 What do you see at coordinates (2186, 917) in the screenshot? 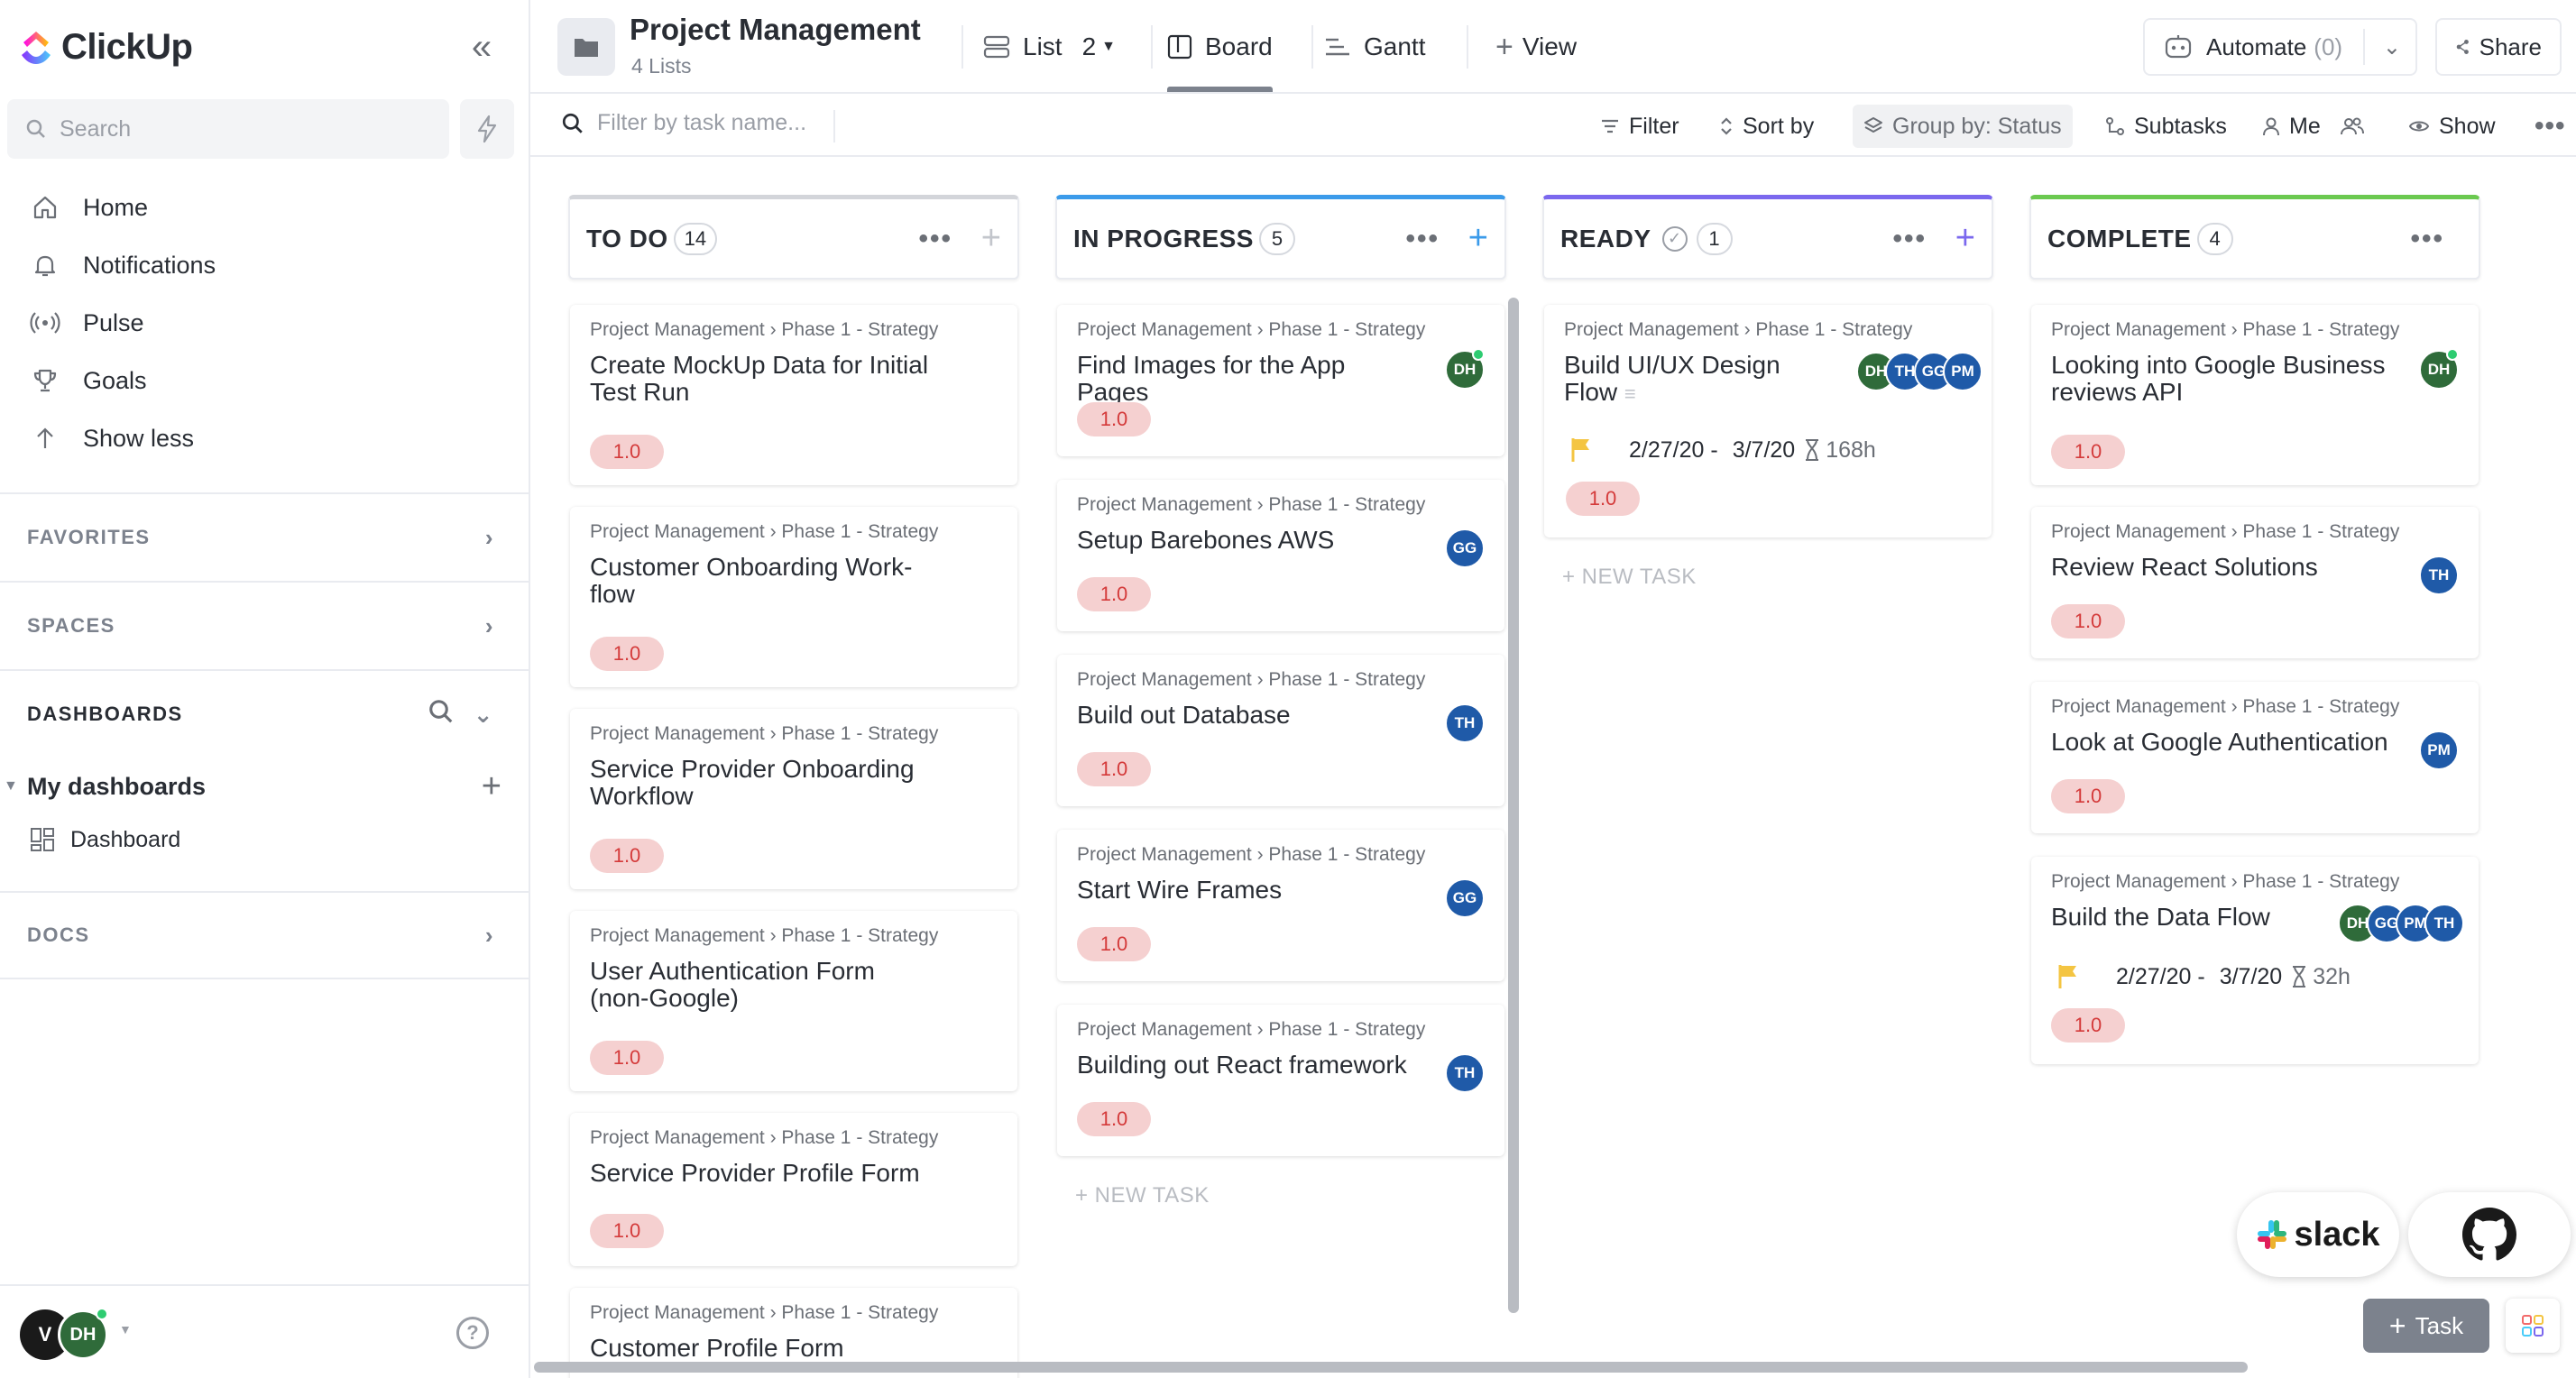
I see `task-title: Build the Data Flow` at bounding box center [2186, 917].